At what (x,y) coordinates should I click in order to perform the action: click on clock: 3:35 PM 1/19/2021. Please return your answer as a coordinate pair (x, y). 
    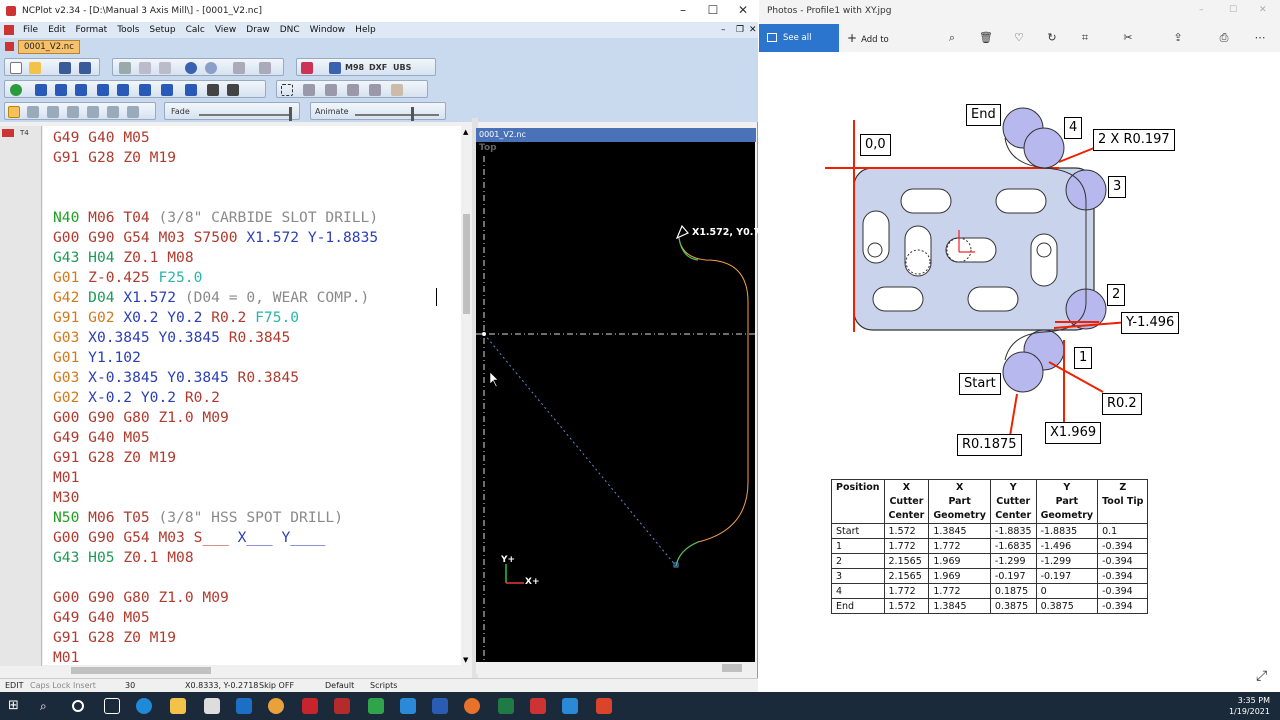
    Looking at the image, I should click on (1249, 706).